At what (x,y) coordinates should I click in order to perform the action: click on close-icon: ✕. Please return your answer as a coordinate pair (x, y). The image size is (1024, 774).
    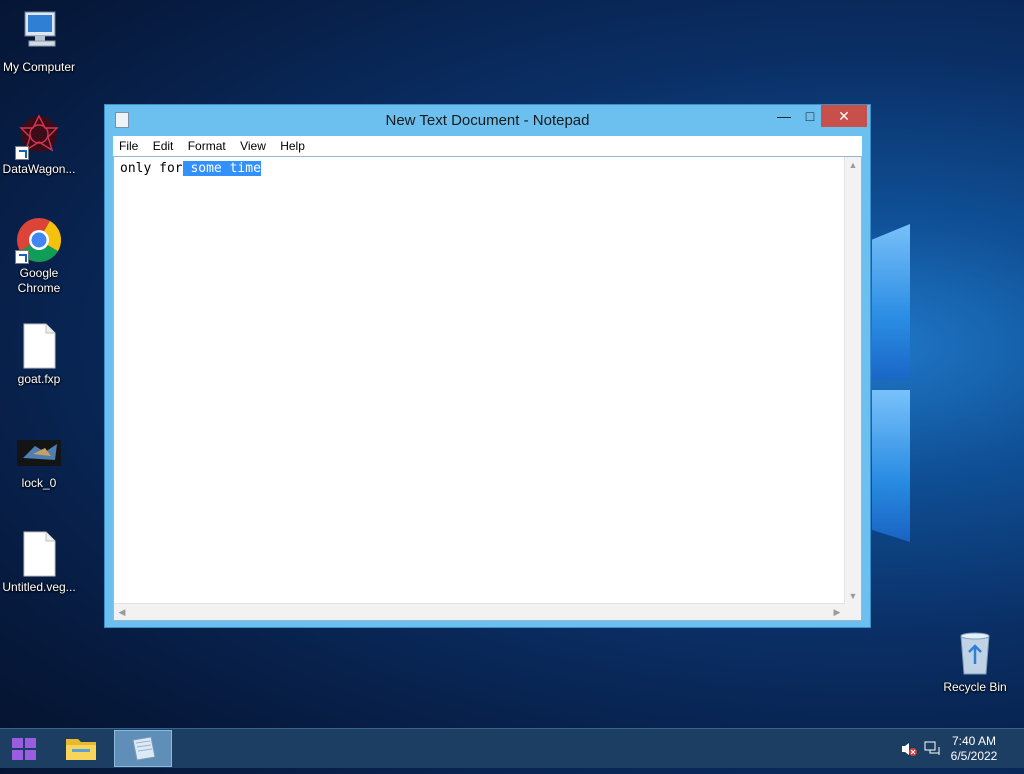
    Looking at the image, I should click on (844, 116).